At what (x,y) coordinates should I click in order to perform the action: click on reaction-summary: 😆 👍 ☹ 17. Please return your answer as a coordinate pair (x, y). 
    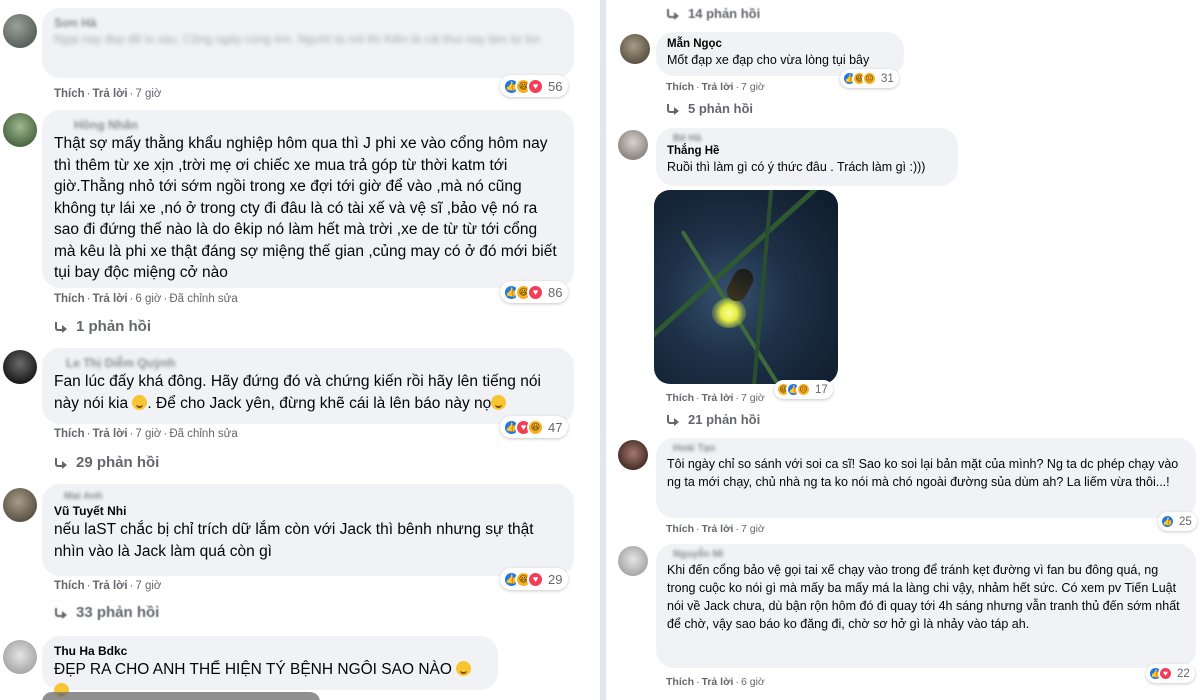
    Looking at the image, I should click on (803, 389).